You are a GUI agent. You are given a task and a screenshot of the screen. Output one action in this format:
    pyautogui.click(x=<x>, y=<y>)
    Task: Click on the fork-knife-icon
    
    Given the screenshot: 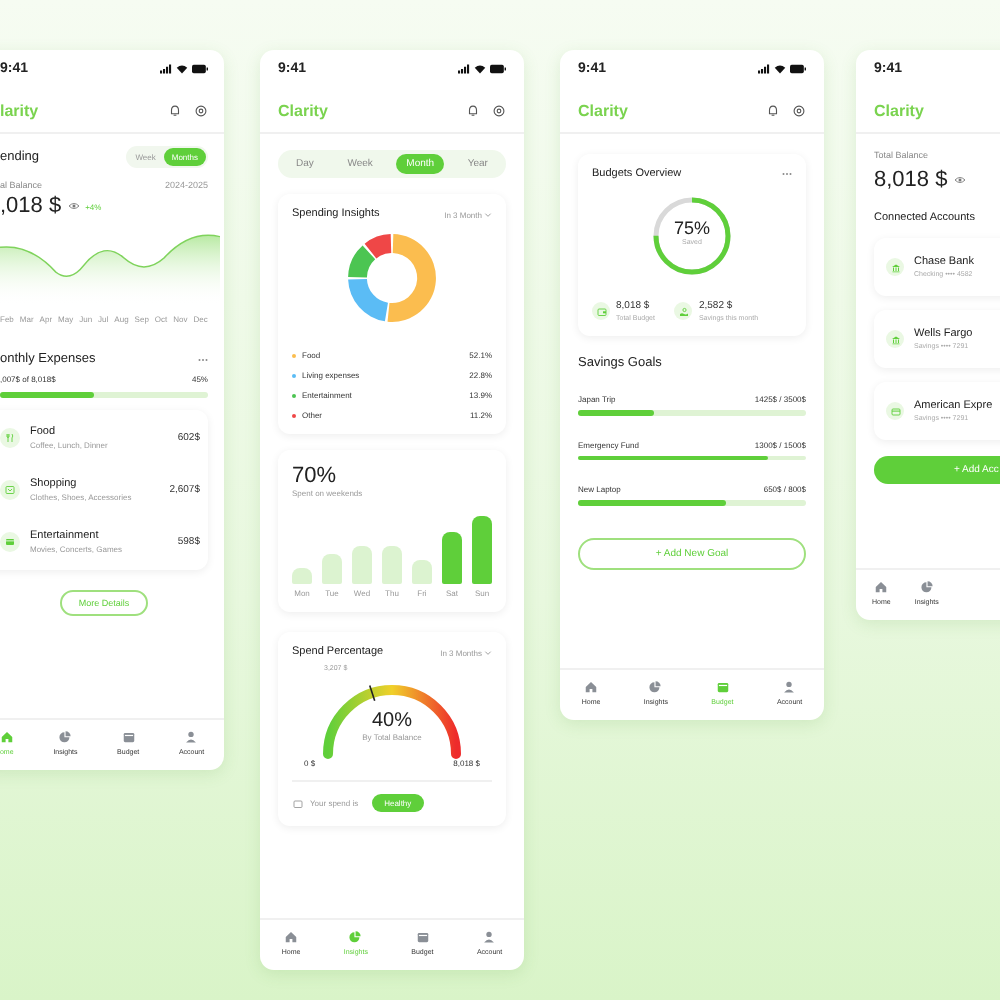 What is the action you would take?
    pyautogui.click(x=10, y=437)
    